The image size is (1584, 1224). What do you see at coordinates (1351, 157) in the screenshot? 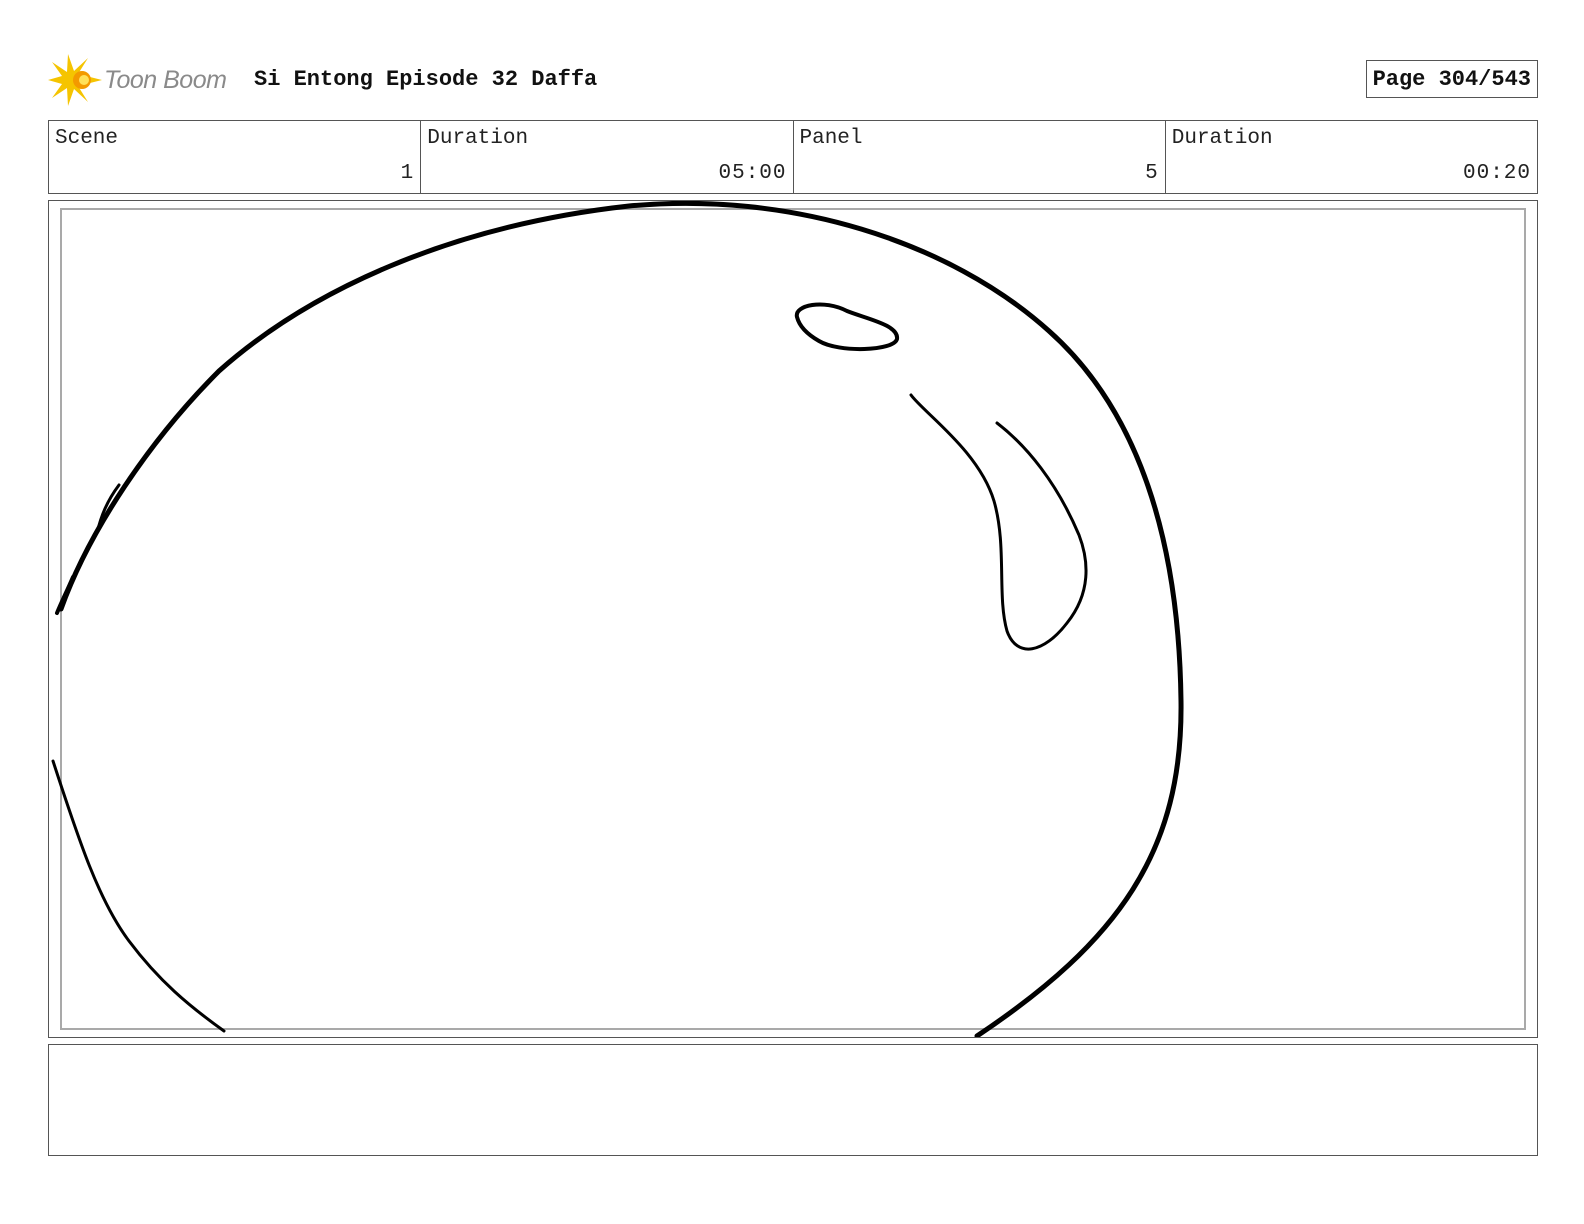
I see `panel-duration-cell: Duration 00:20` at bounding box center [1351, 157].